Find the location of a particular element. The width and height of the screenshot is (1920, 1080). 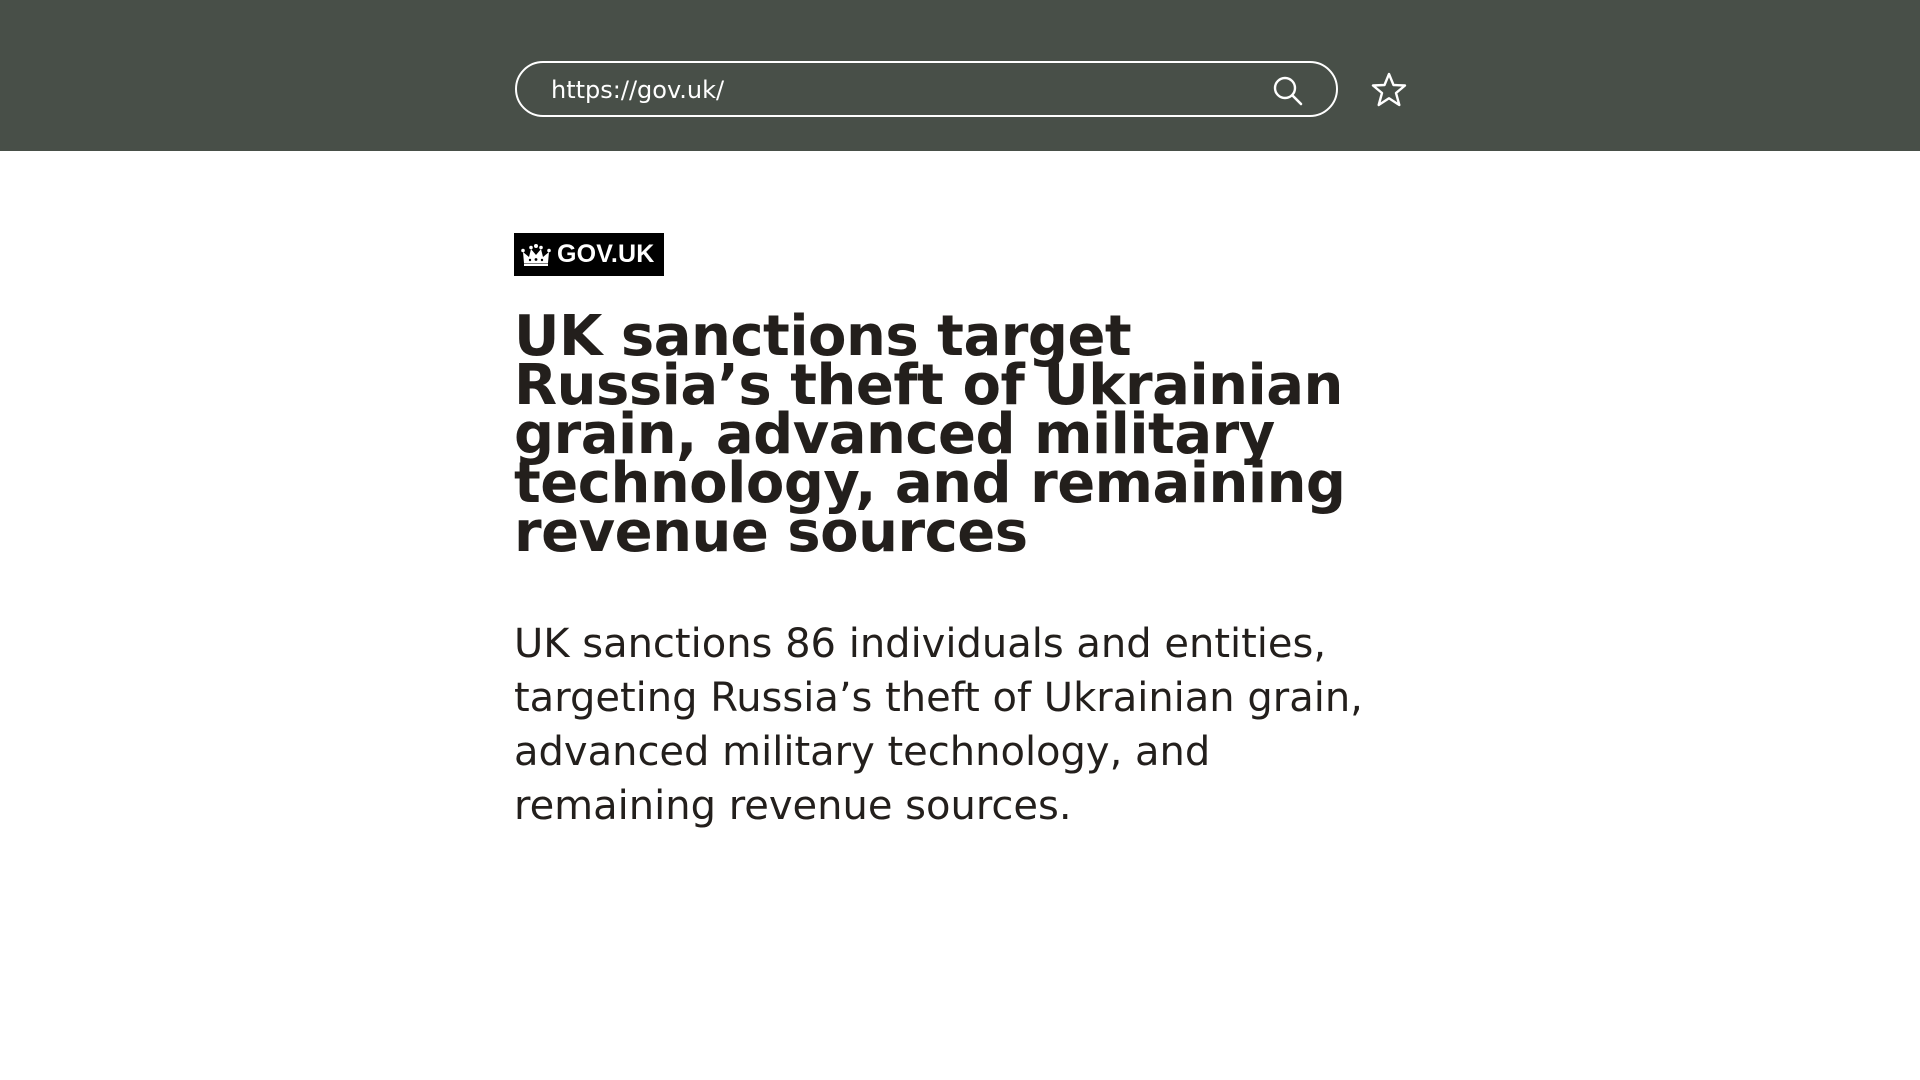

gov-uk-logo: GOV.UK is located at coordinates (589, 254).